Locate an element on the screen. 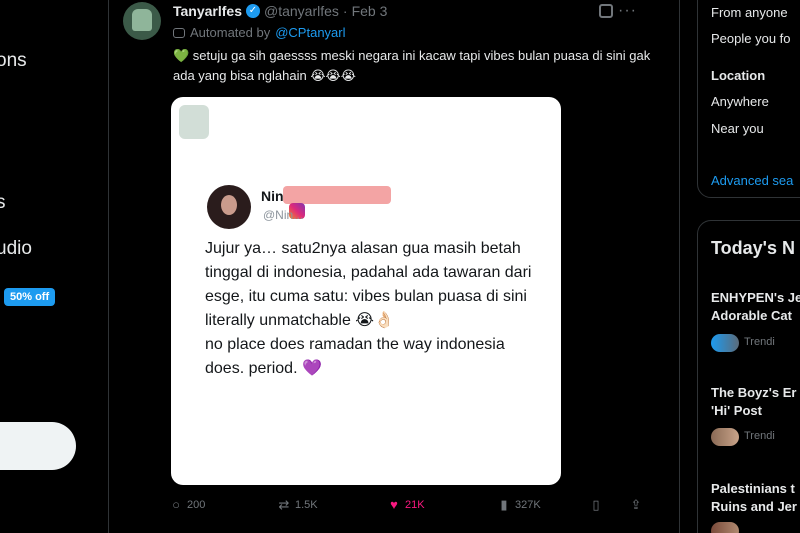 The image size is (800, 533). share-icon: ⇪ is located at coordinates (636, 504).